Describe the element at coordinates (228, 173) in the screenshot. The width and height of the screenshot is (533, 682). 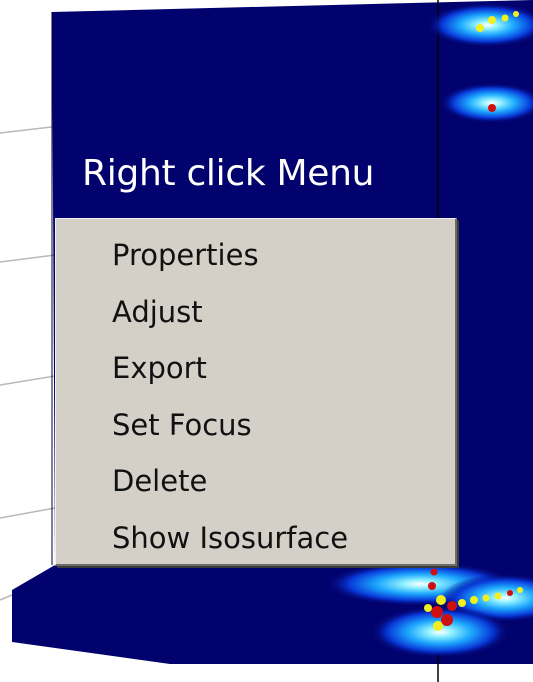
I see `menu-caption: Right click Menu` at that location.